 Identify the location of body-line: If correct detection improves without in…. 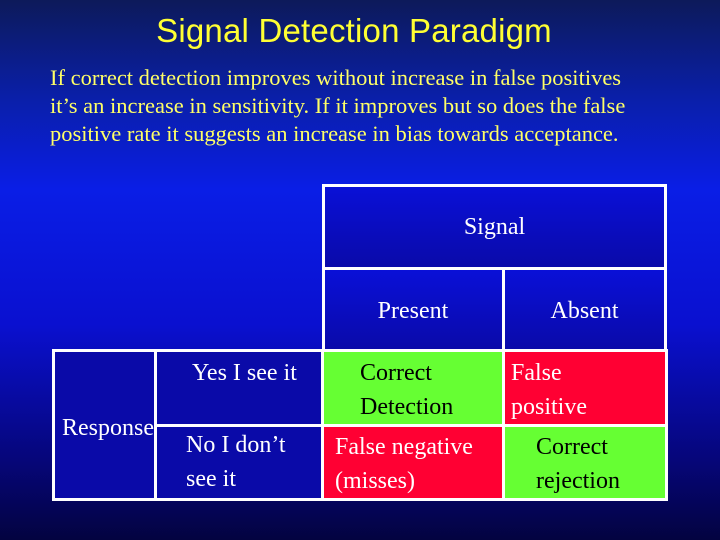
(336, 77).